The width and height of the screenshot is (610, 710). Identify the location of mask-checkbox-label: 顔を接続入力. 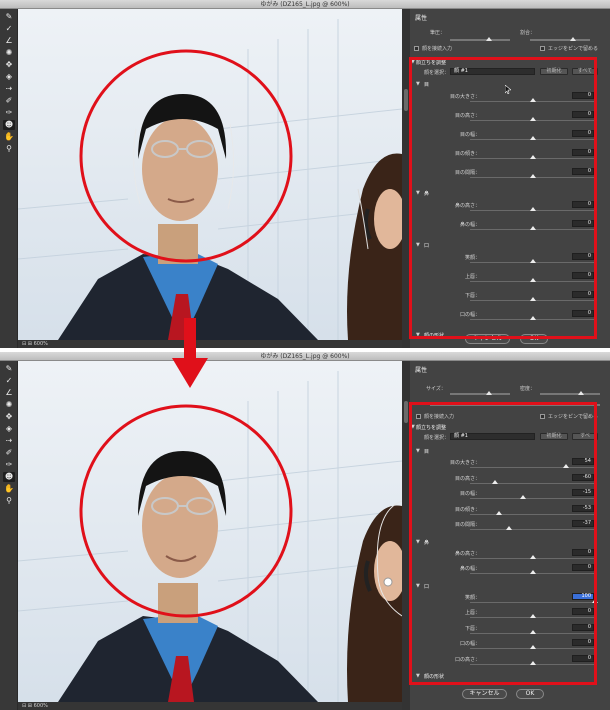
(437, 49).